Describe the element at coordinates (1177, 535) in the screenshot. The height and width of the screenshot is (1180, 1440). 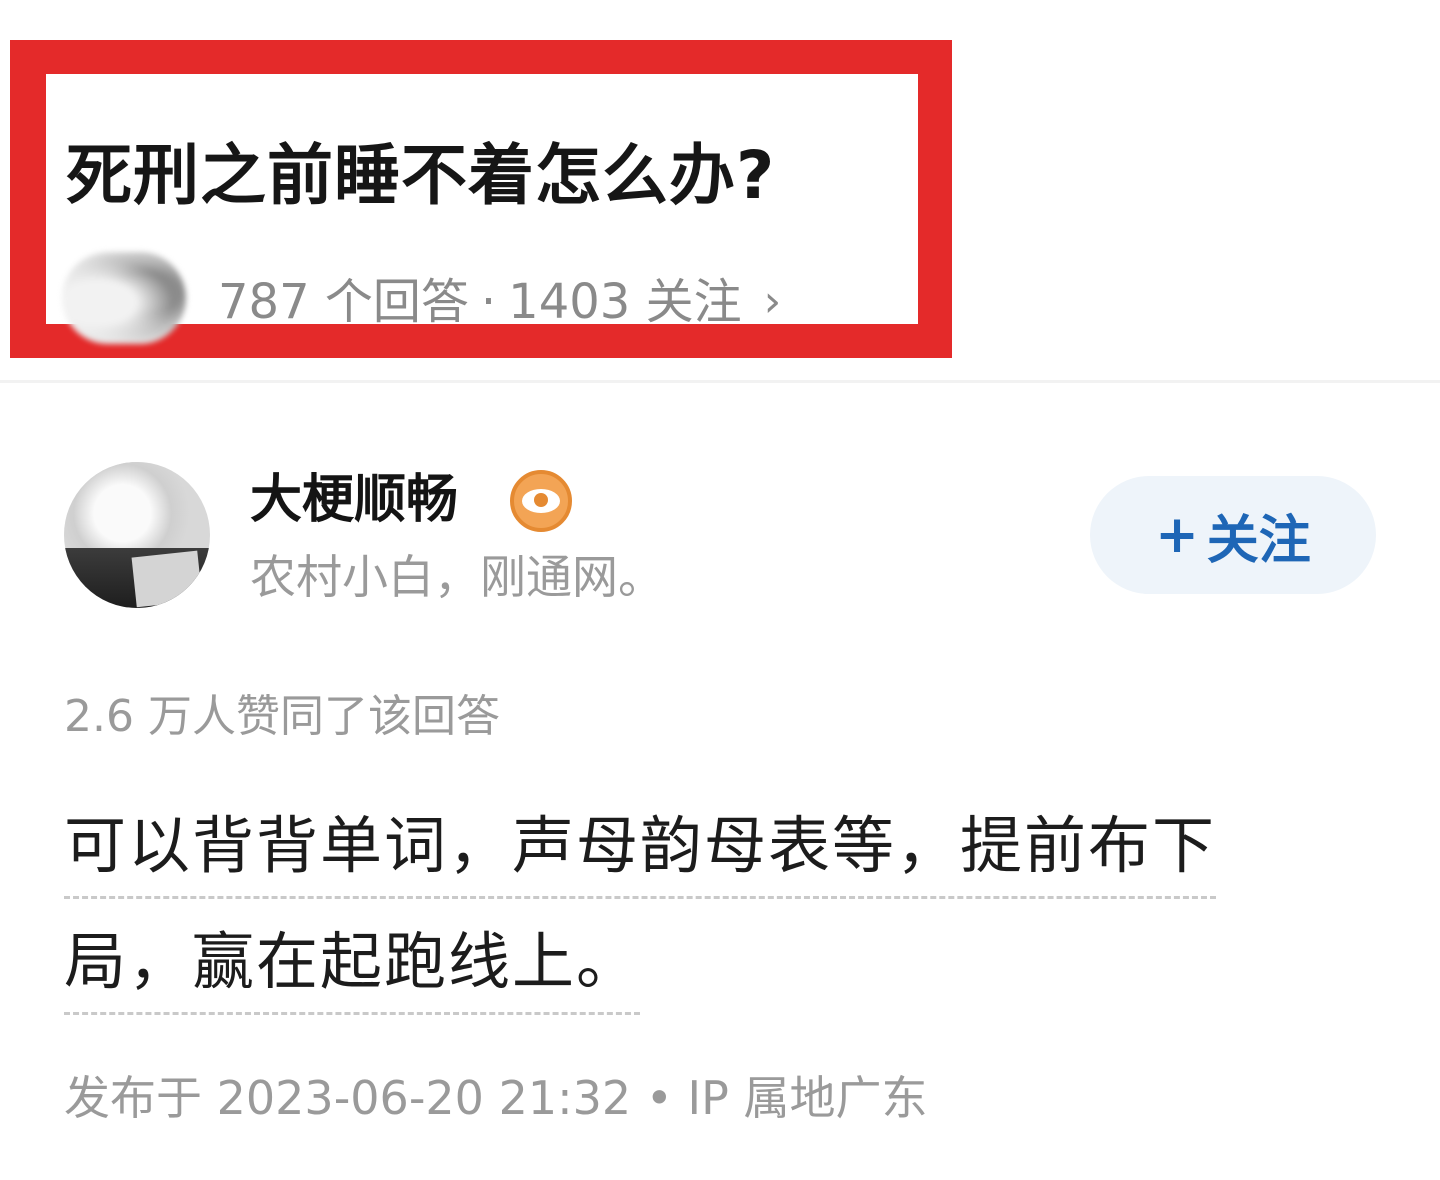
I see `plus-icon: +` at that location.